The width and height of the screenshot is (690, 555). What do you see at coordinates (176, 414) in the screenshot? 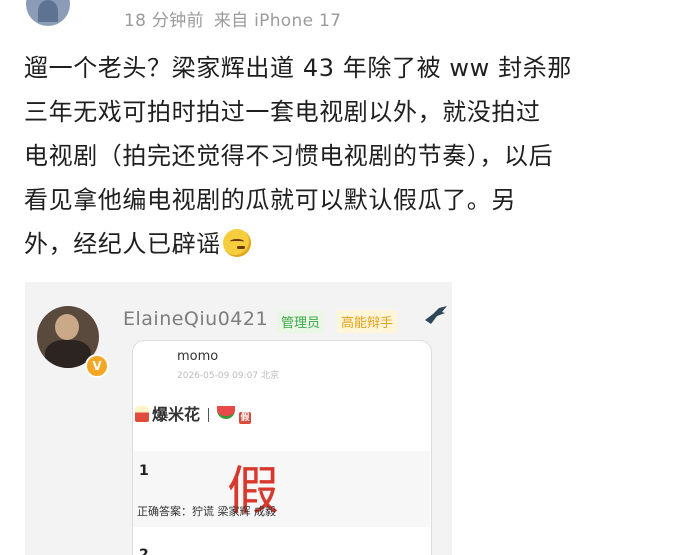
I see `card-title-text: 爆米花` at bounding box center [176, 414].